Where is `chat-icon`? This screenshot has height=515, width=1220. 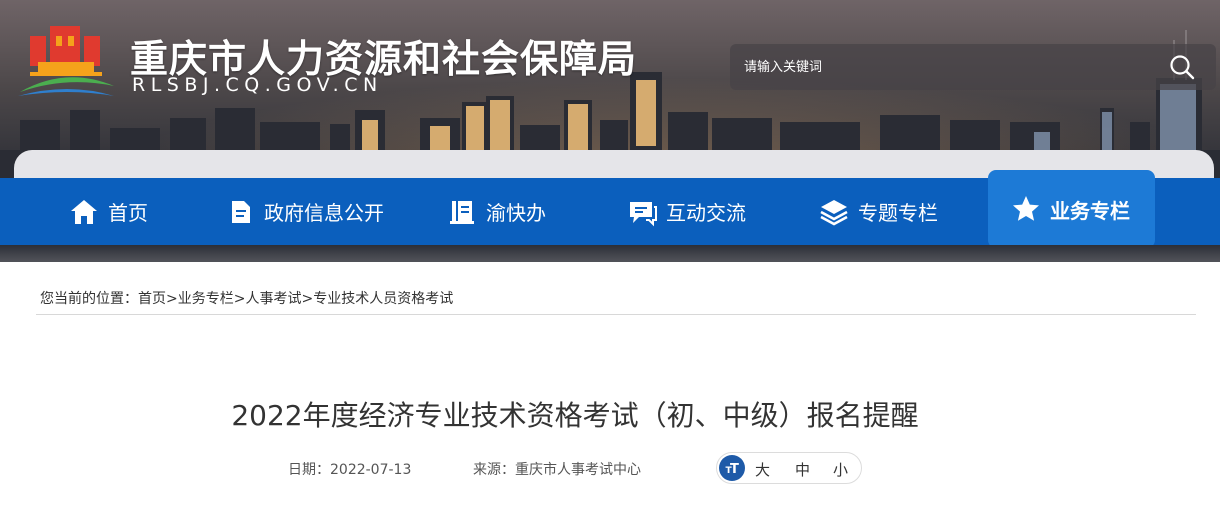
chat-icon is located at coordinates (643, 213).